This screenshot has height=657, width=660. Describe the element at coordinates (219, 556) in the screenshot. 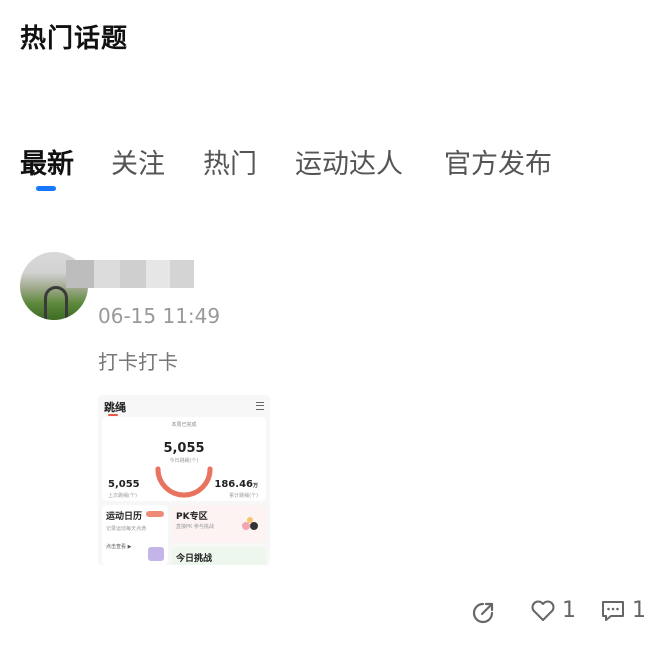

I see `image-tile-challenge: 今日挑战` at that location.